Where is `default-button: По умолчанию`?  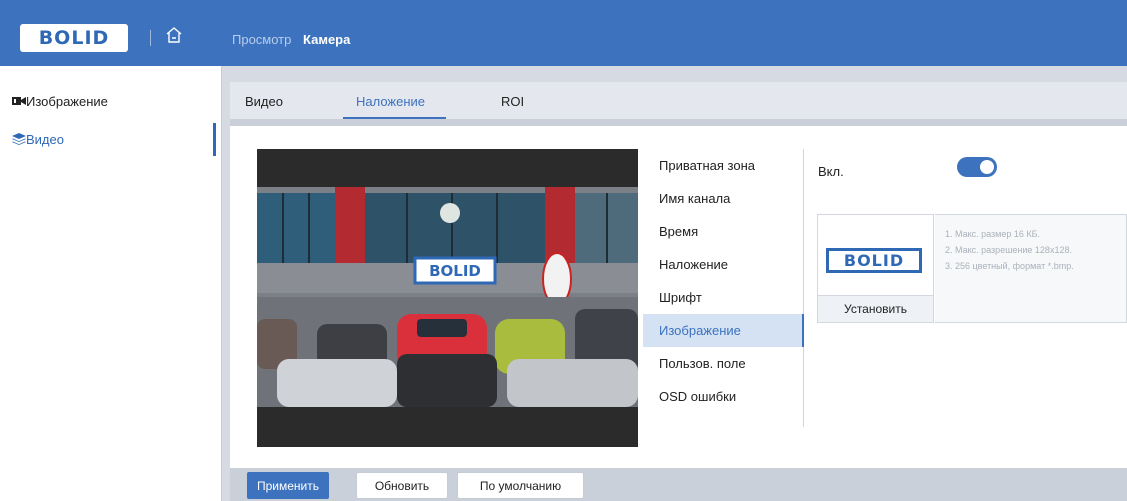 default-button: По умолчанию is located at coordinates (520, 485).